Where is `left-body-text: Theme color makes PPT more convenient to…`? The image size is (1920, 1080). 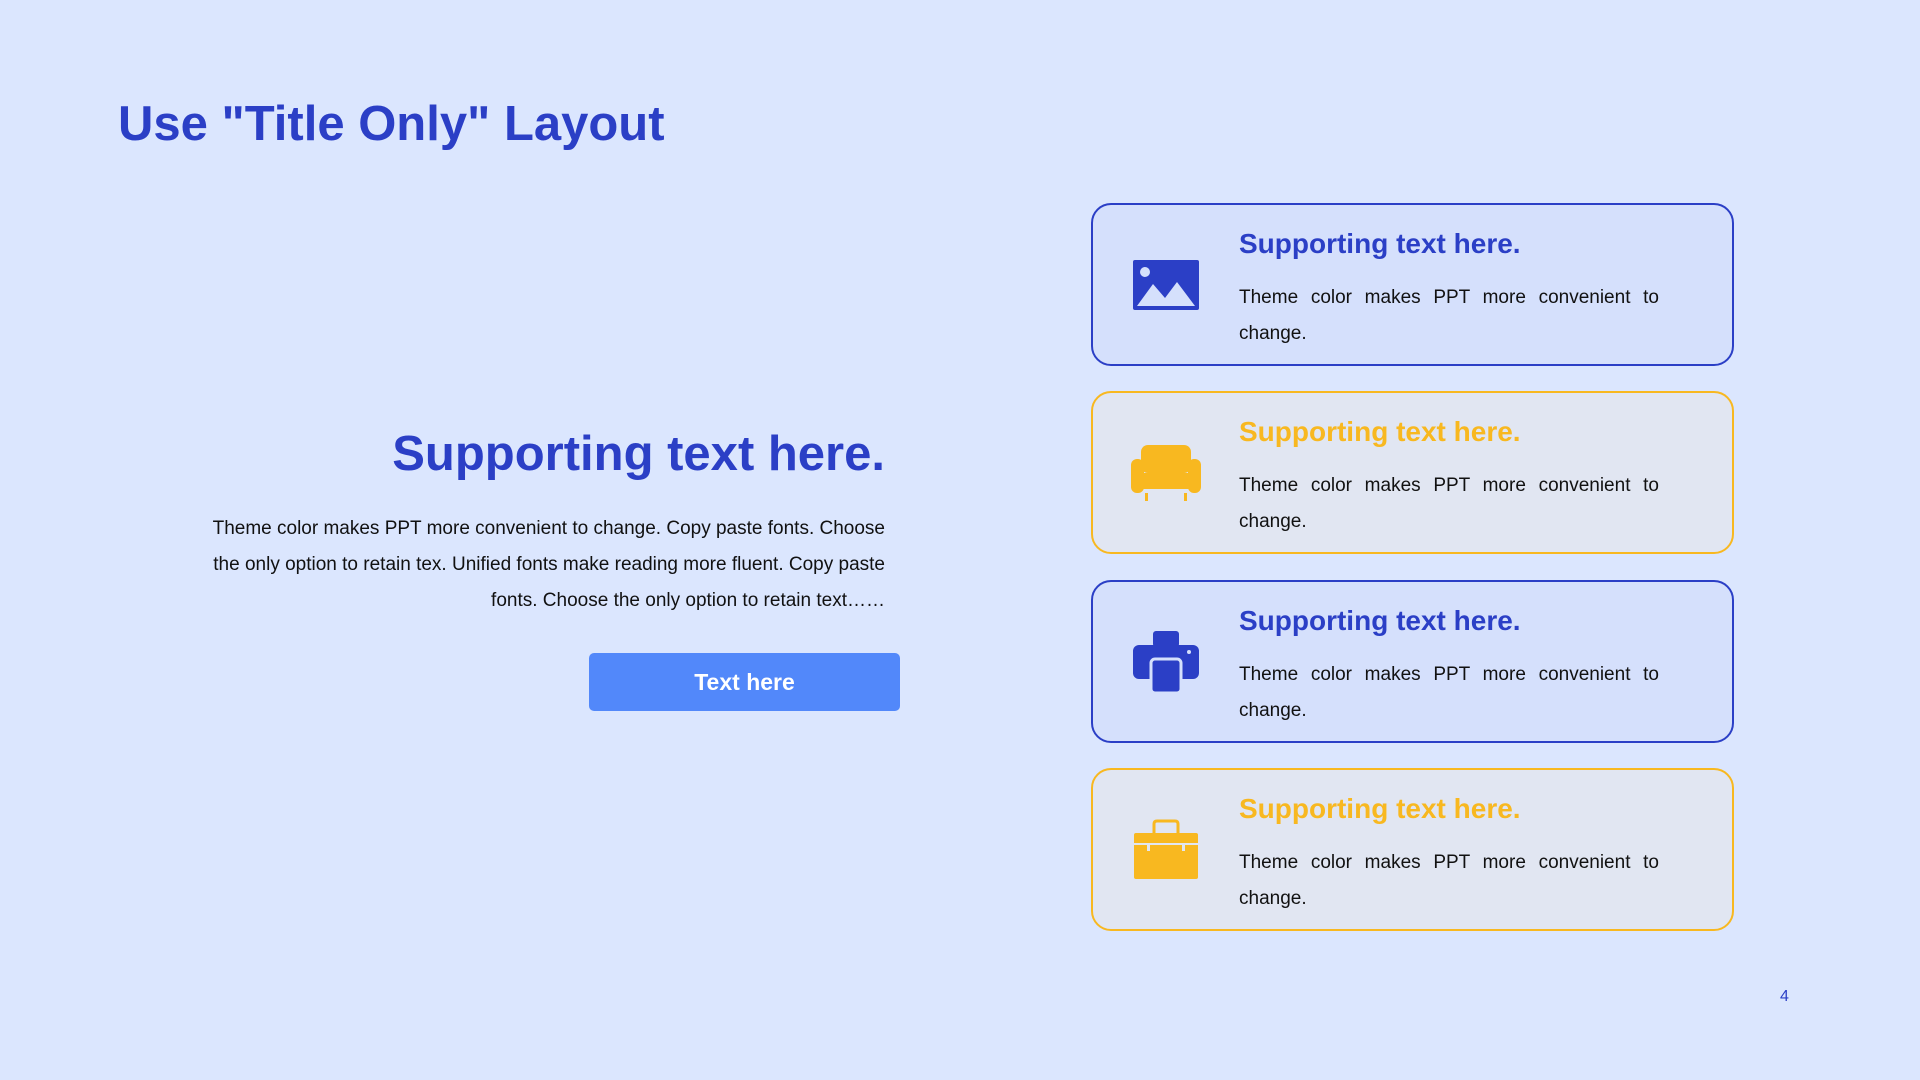 left-body-text: Theme color makes PPT more convenient to… is located at coordinates (548, 564).